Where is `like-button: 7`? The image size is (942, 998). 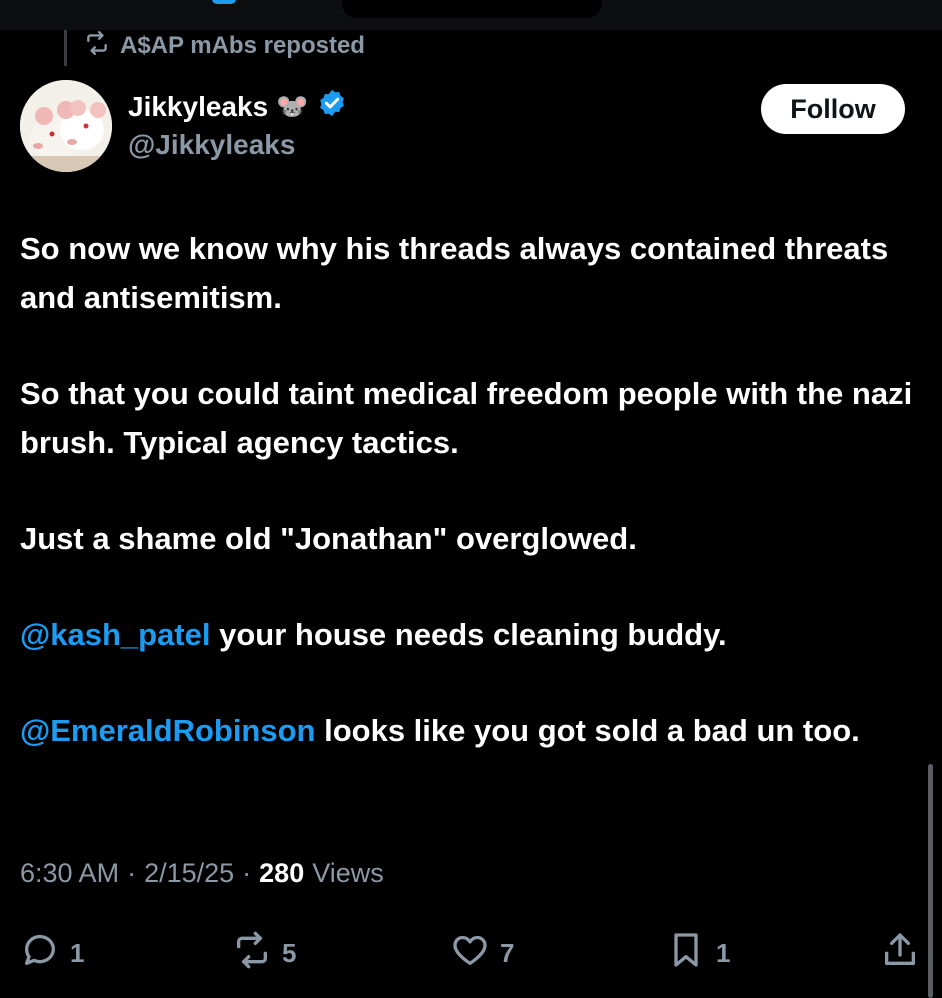 like-button: 7 is located at coordinates (482, 953).